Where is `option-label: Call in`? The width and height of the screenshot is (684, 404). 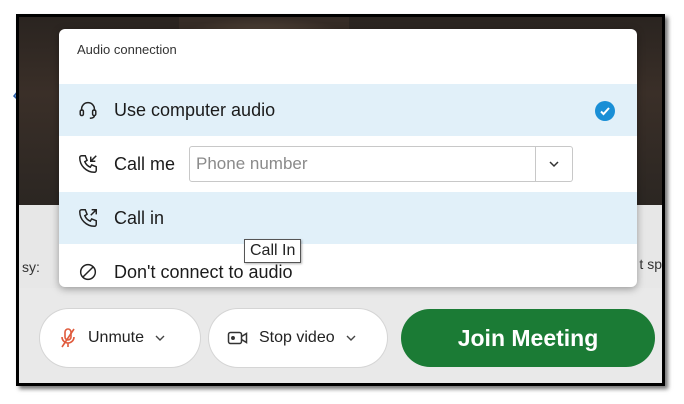
option-label: Call in is located at coordinates (139, 217).